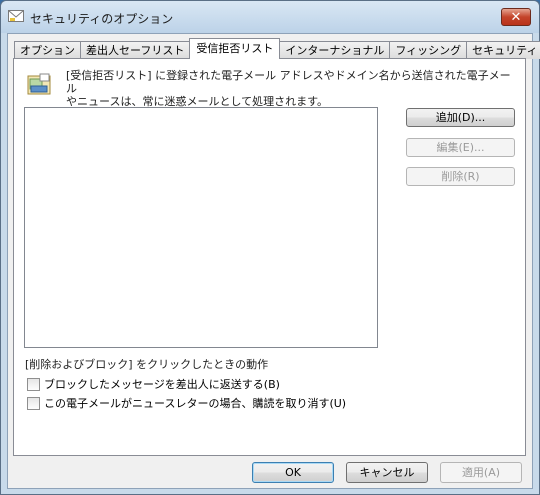 The width and height of the screenshot is (540, 495). What do you see at coordinates (16, 16) in the screenshot?
I see `mail-icon` at bounding box center [16, 16].